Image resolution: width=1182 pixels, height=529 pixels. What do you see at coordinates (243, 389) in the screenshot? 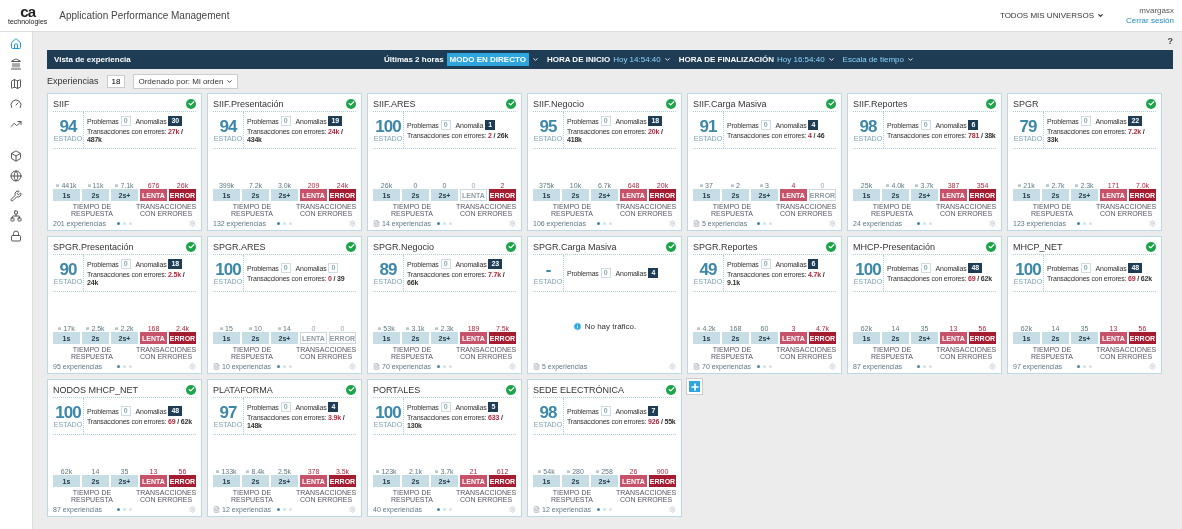
I see `card-title: PLATAFORMA` at bounding box center [243, 389].